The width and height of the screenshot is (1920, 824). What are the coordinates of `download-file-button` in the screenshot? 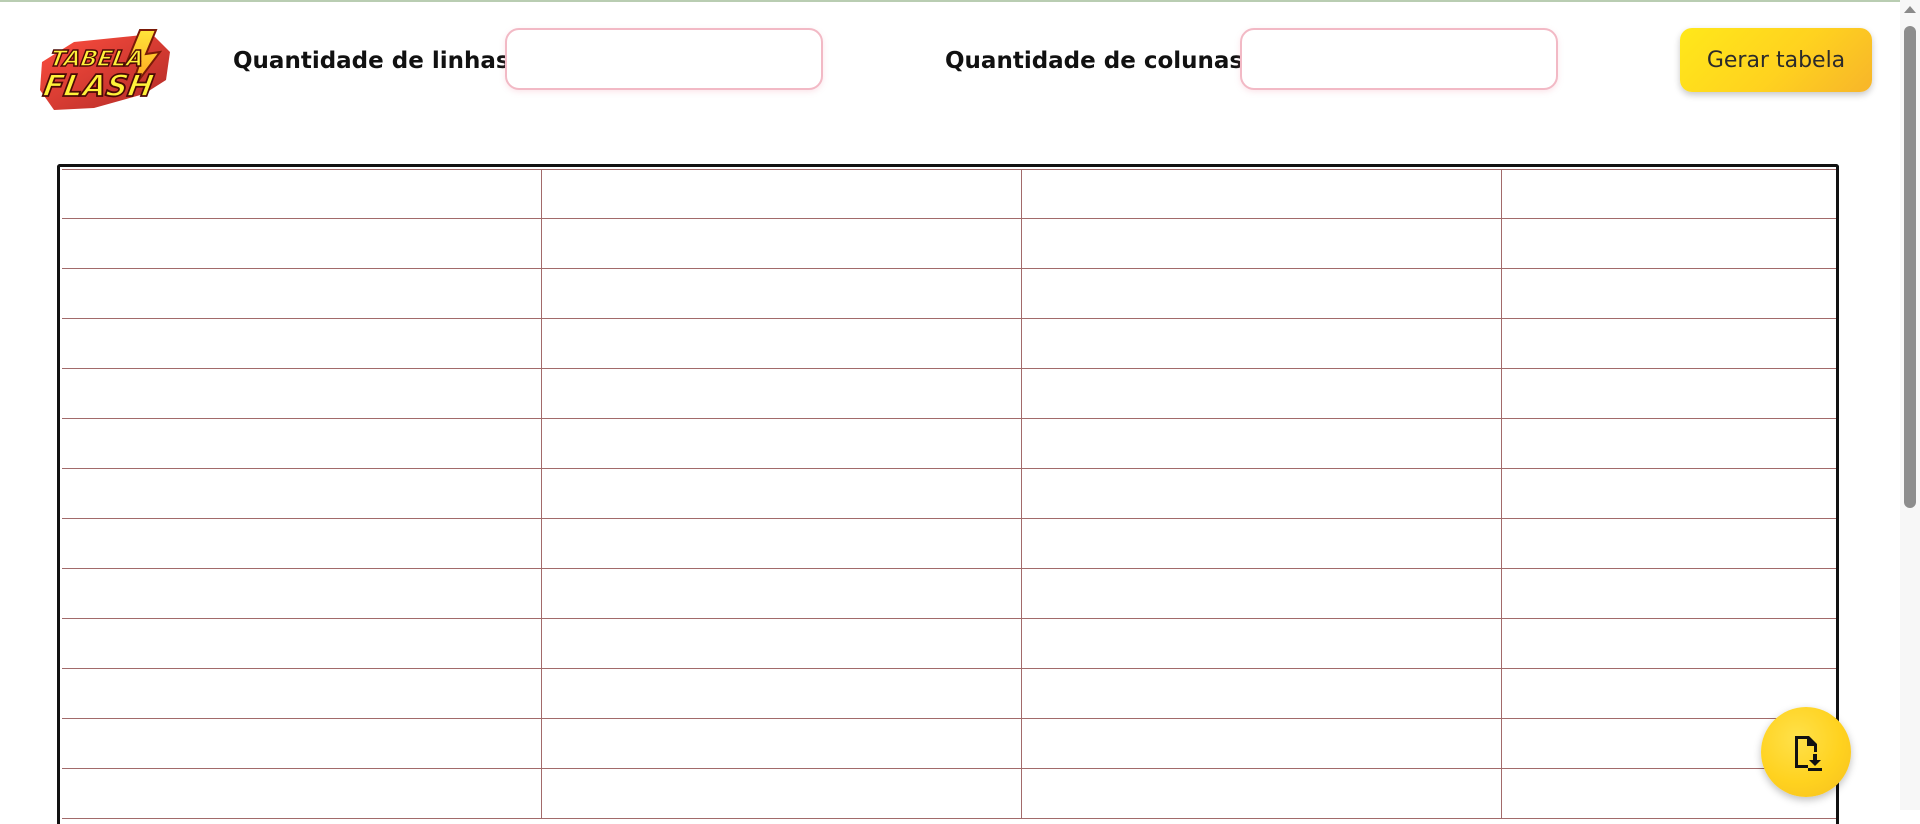 It's located at (1806, 752).